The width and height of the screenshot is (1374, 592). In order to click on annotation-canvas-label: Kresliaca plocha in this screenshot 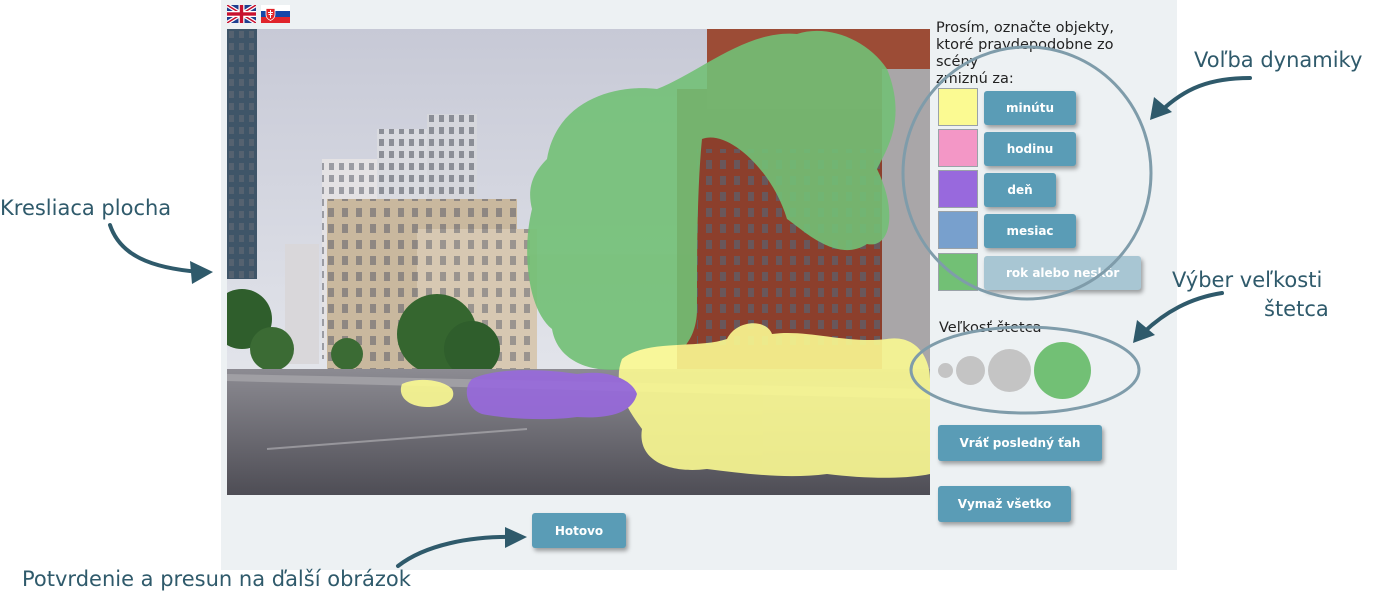, I will do `click(86, 208)`.